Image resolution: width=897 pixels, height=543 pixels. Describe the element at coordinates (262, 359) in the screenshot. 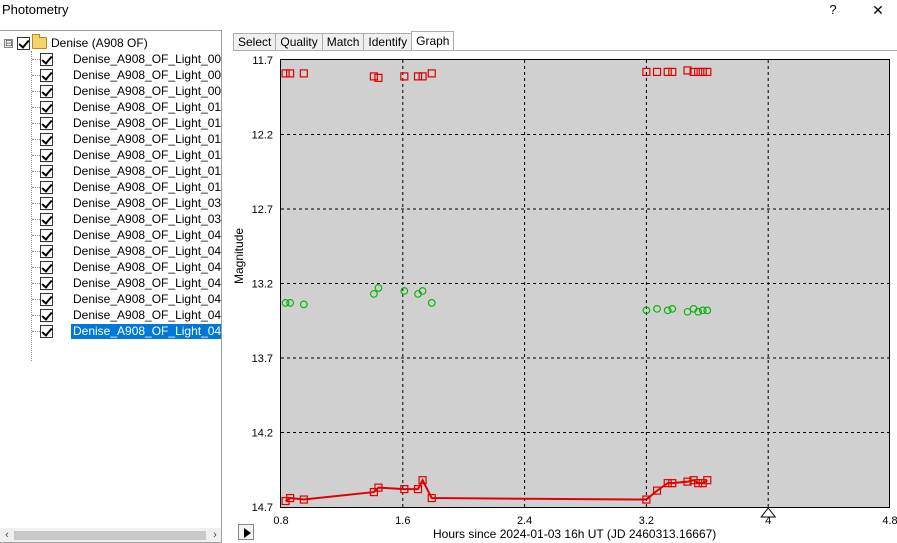

I see `y-tick-label: 13.7` at that location.